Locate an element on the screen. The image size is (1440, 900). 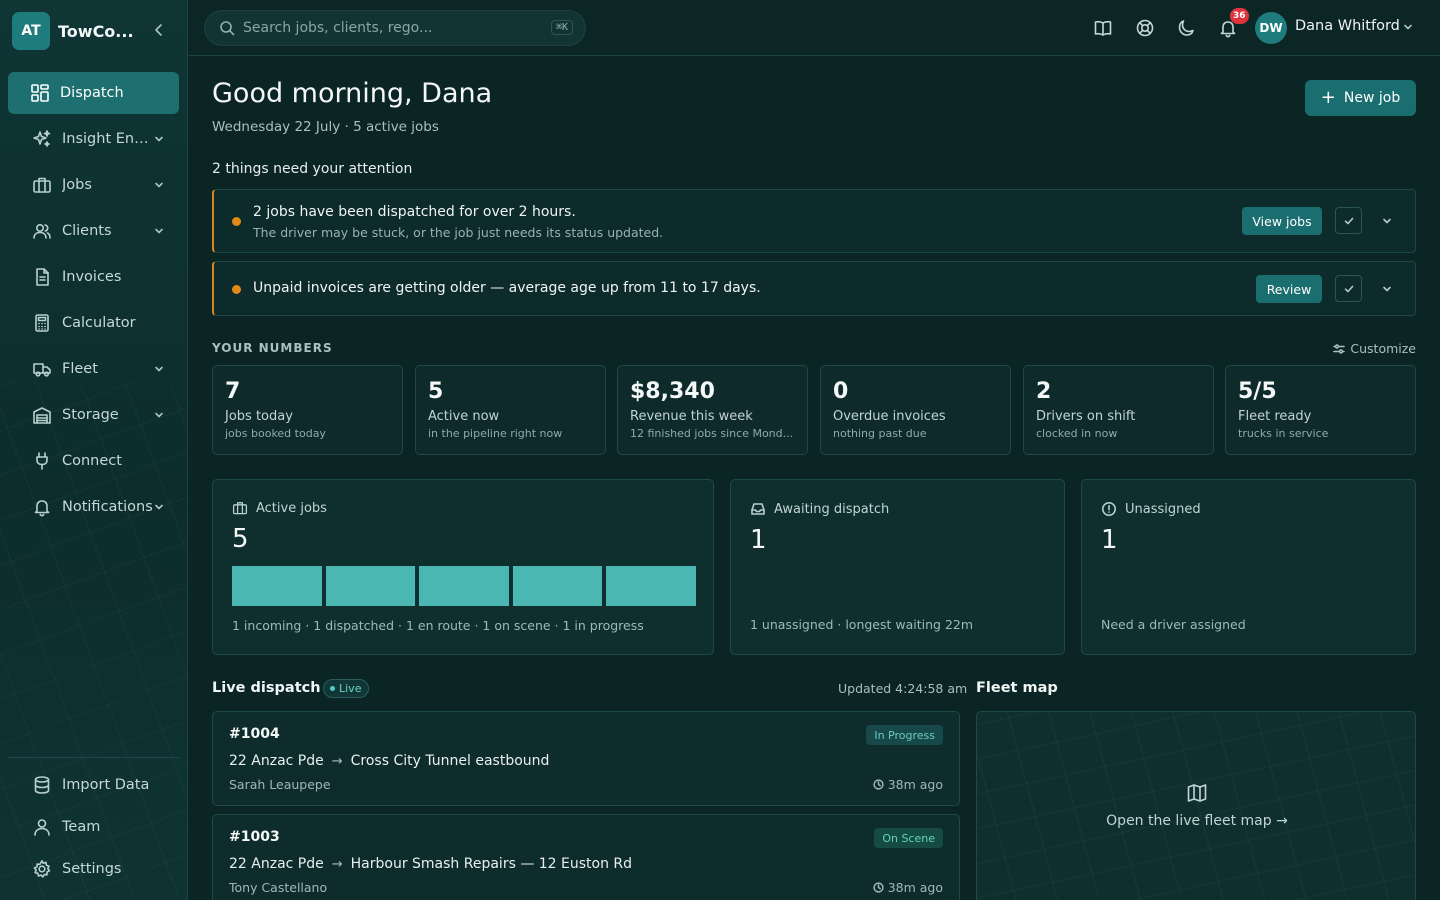
sidebar-item-label: Fleet is located at coordinates (80, 369).